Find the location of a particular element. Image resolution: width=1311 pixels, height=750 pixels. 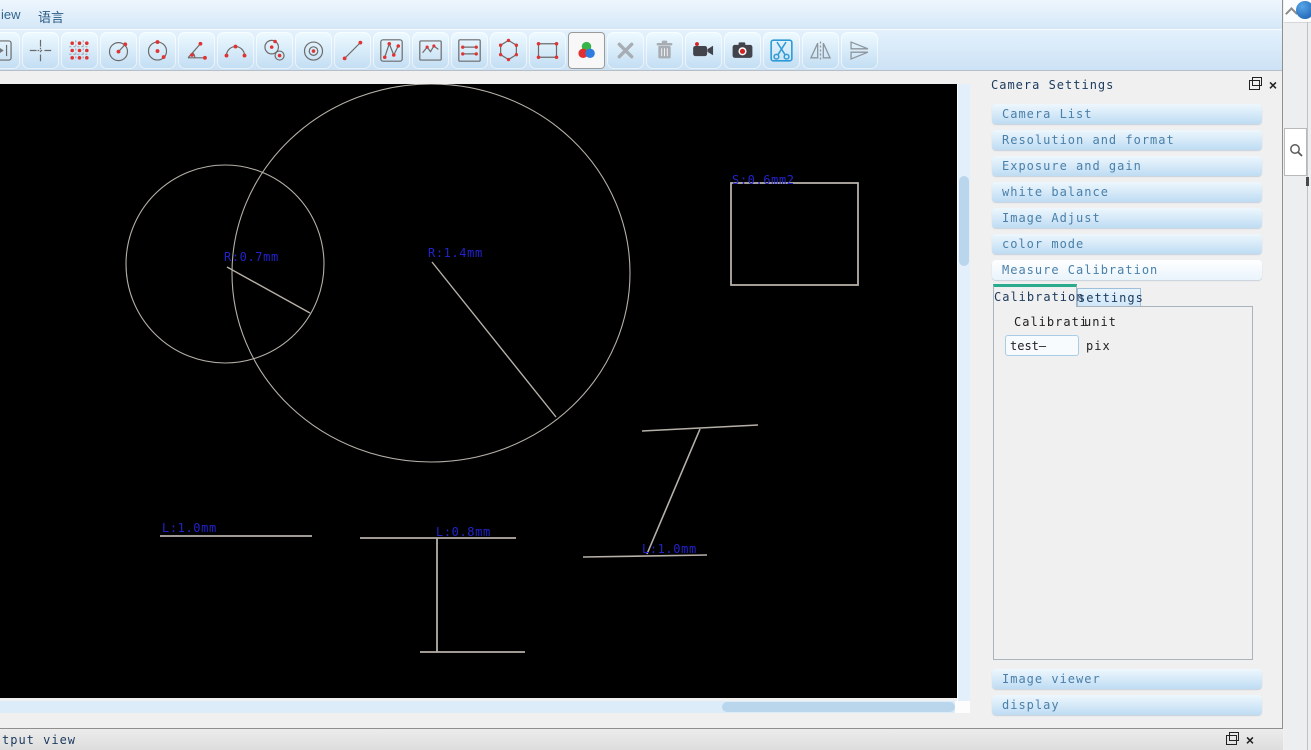

line-measure-icon is located at coordinates (352, 50).